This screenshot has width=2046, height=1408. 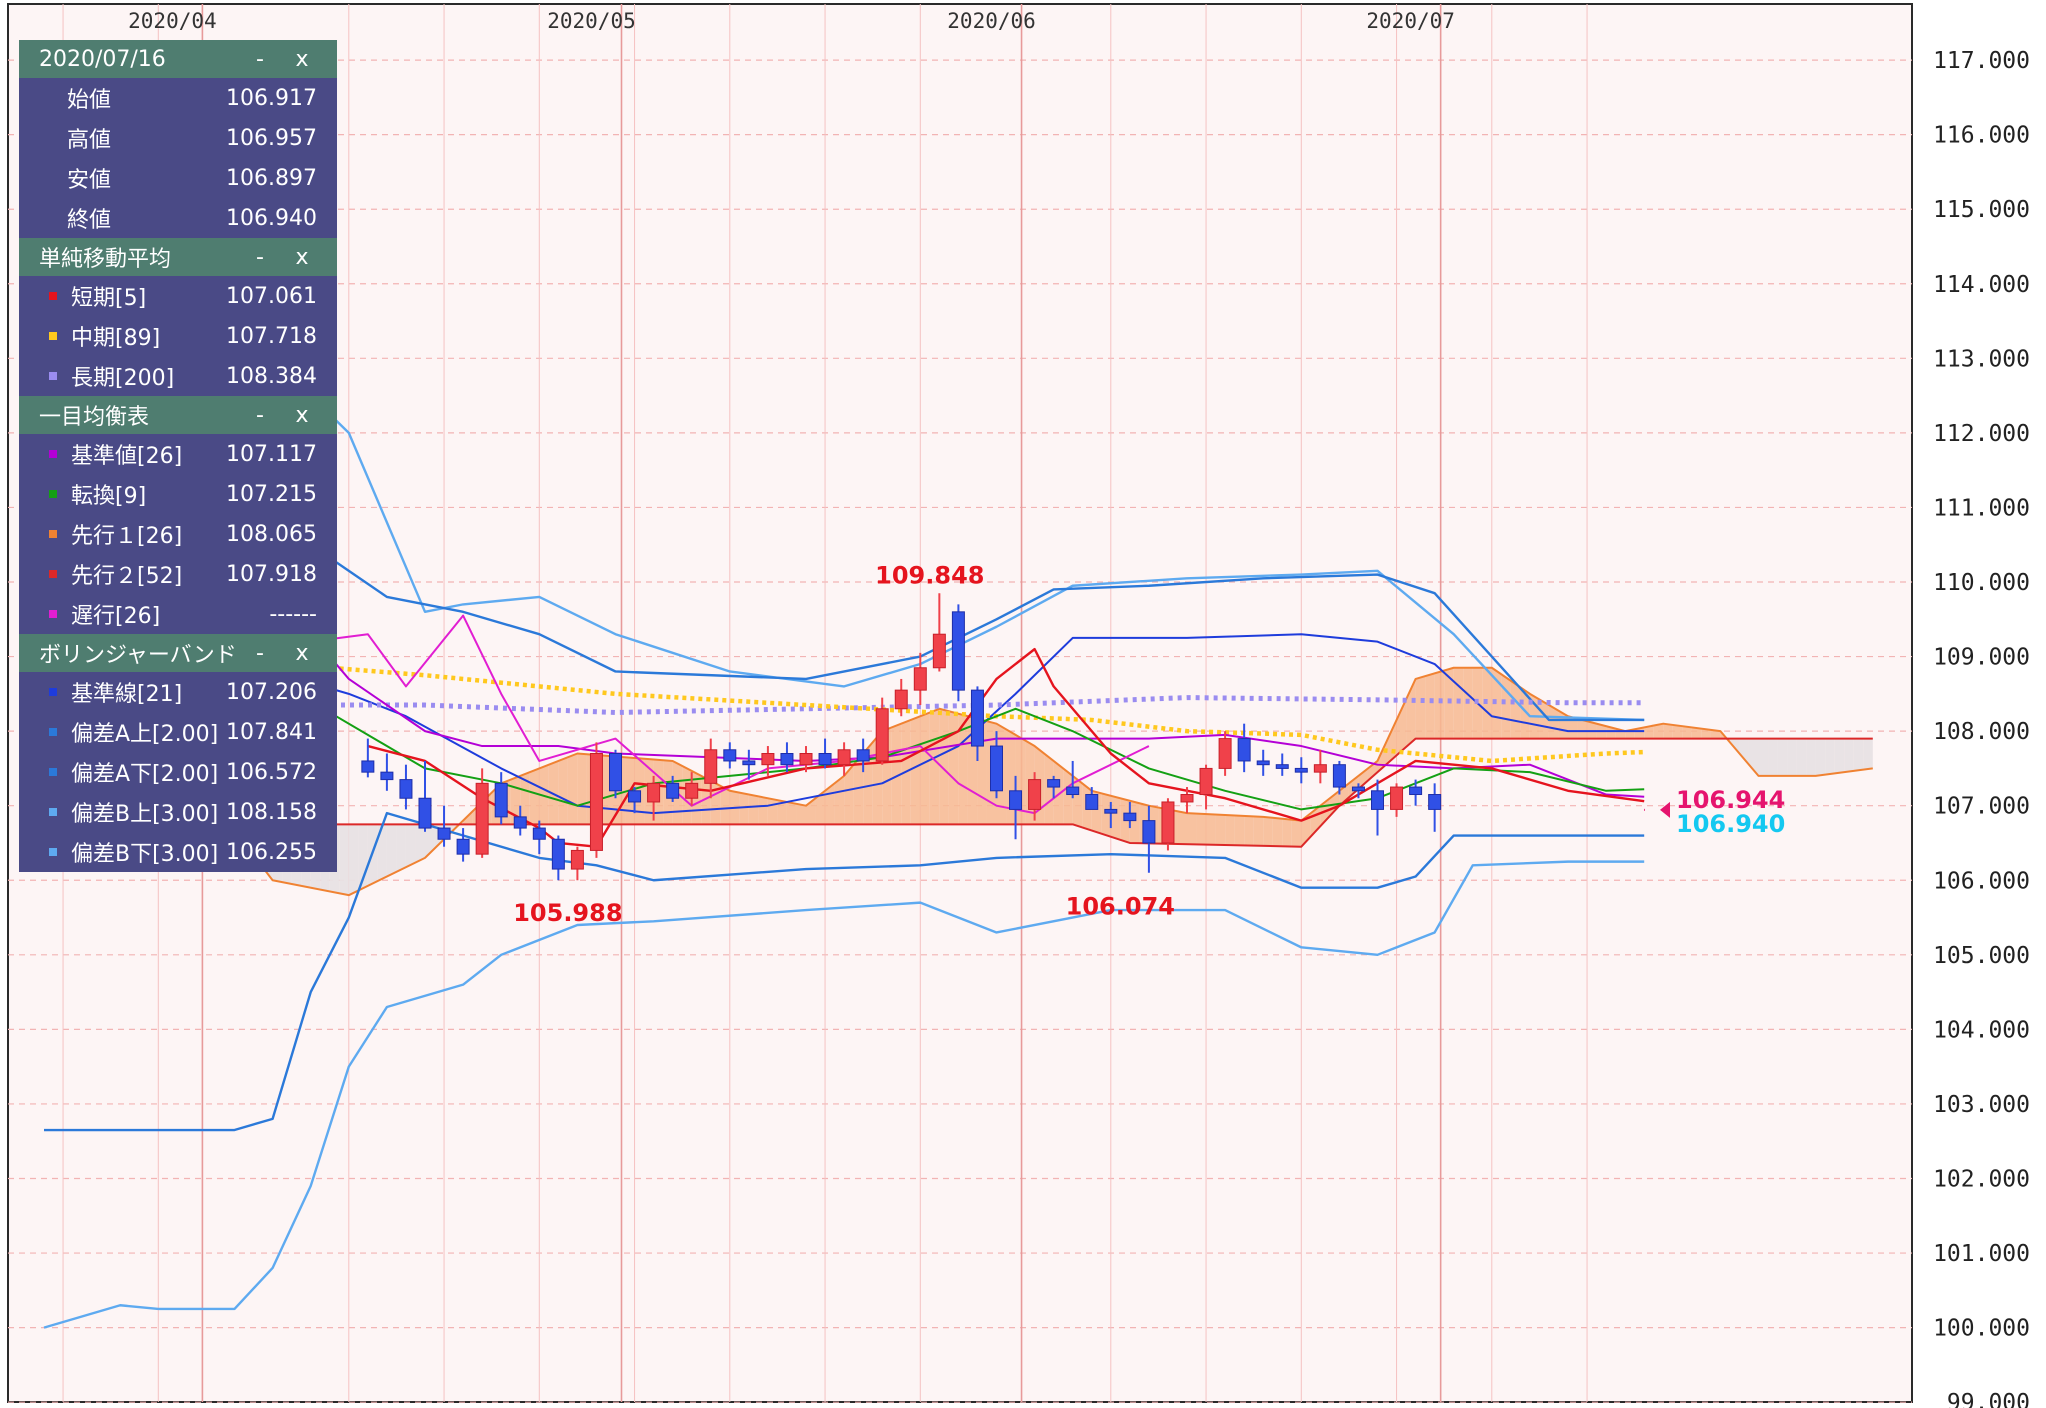 I want to click on date-header: 2020/07/16 - x, so click(x=178, y=59).